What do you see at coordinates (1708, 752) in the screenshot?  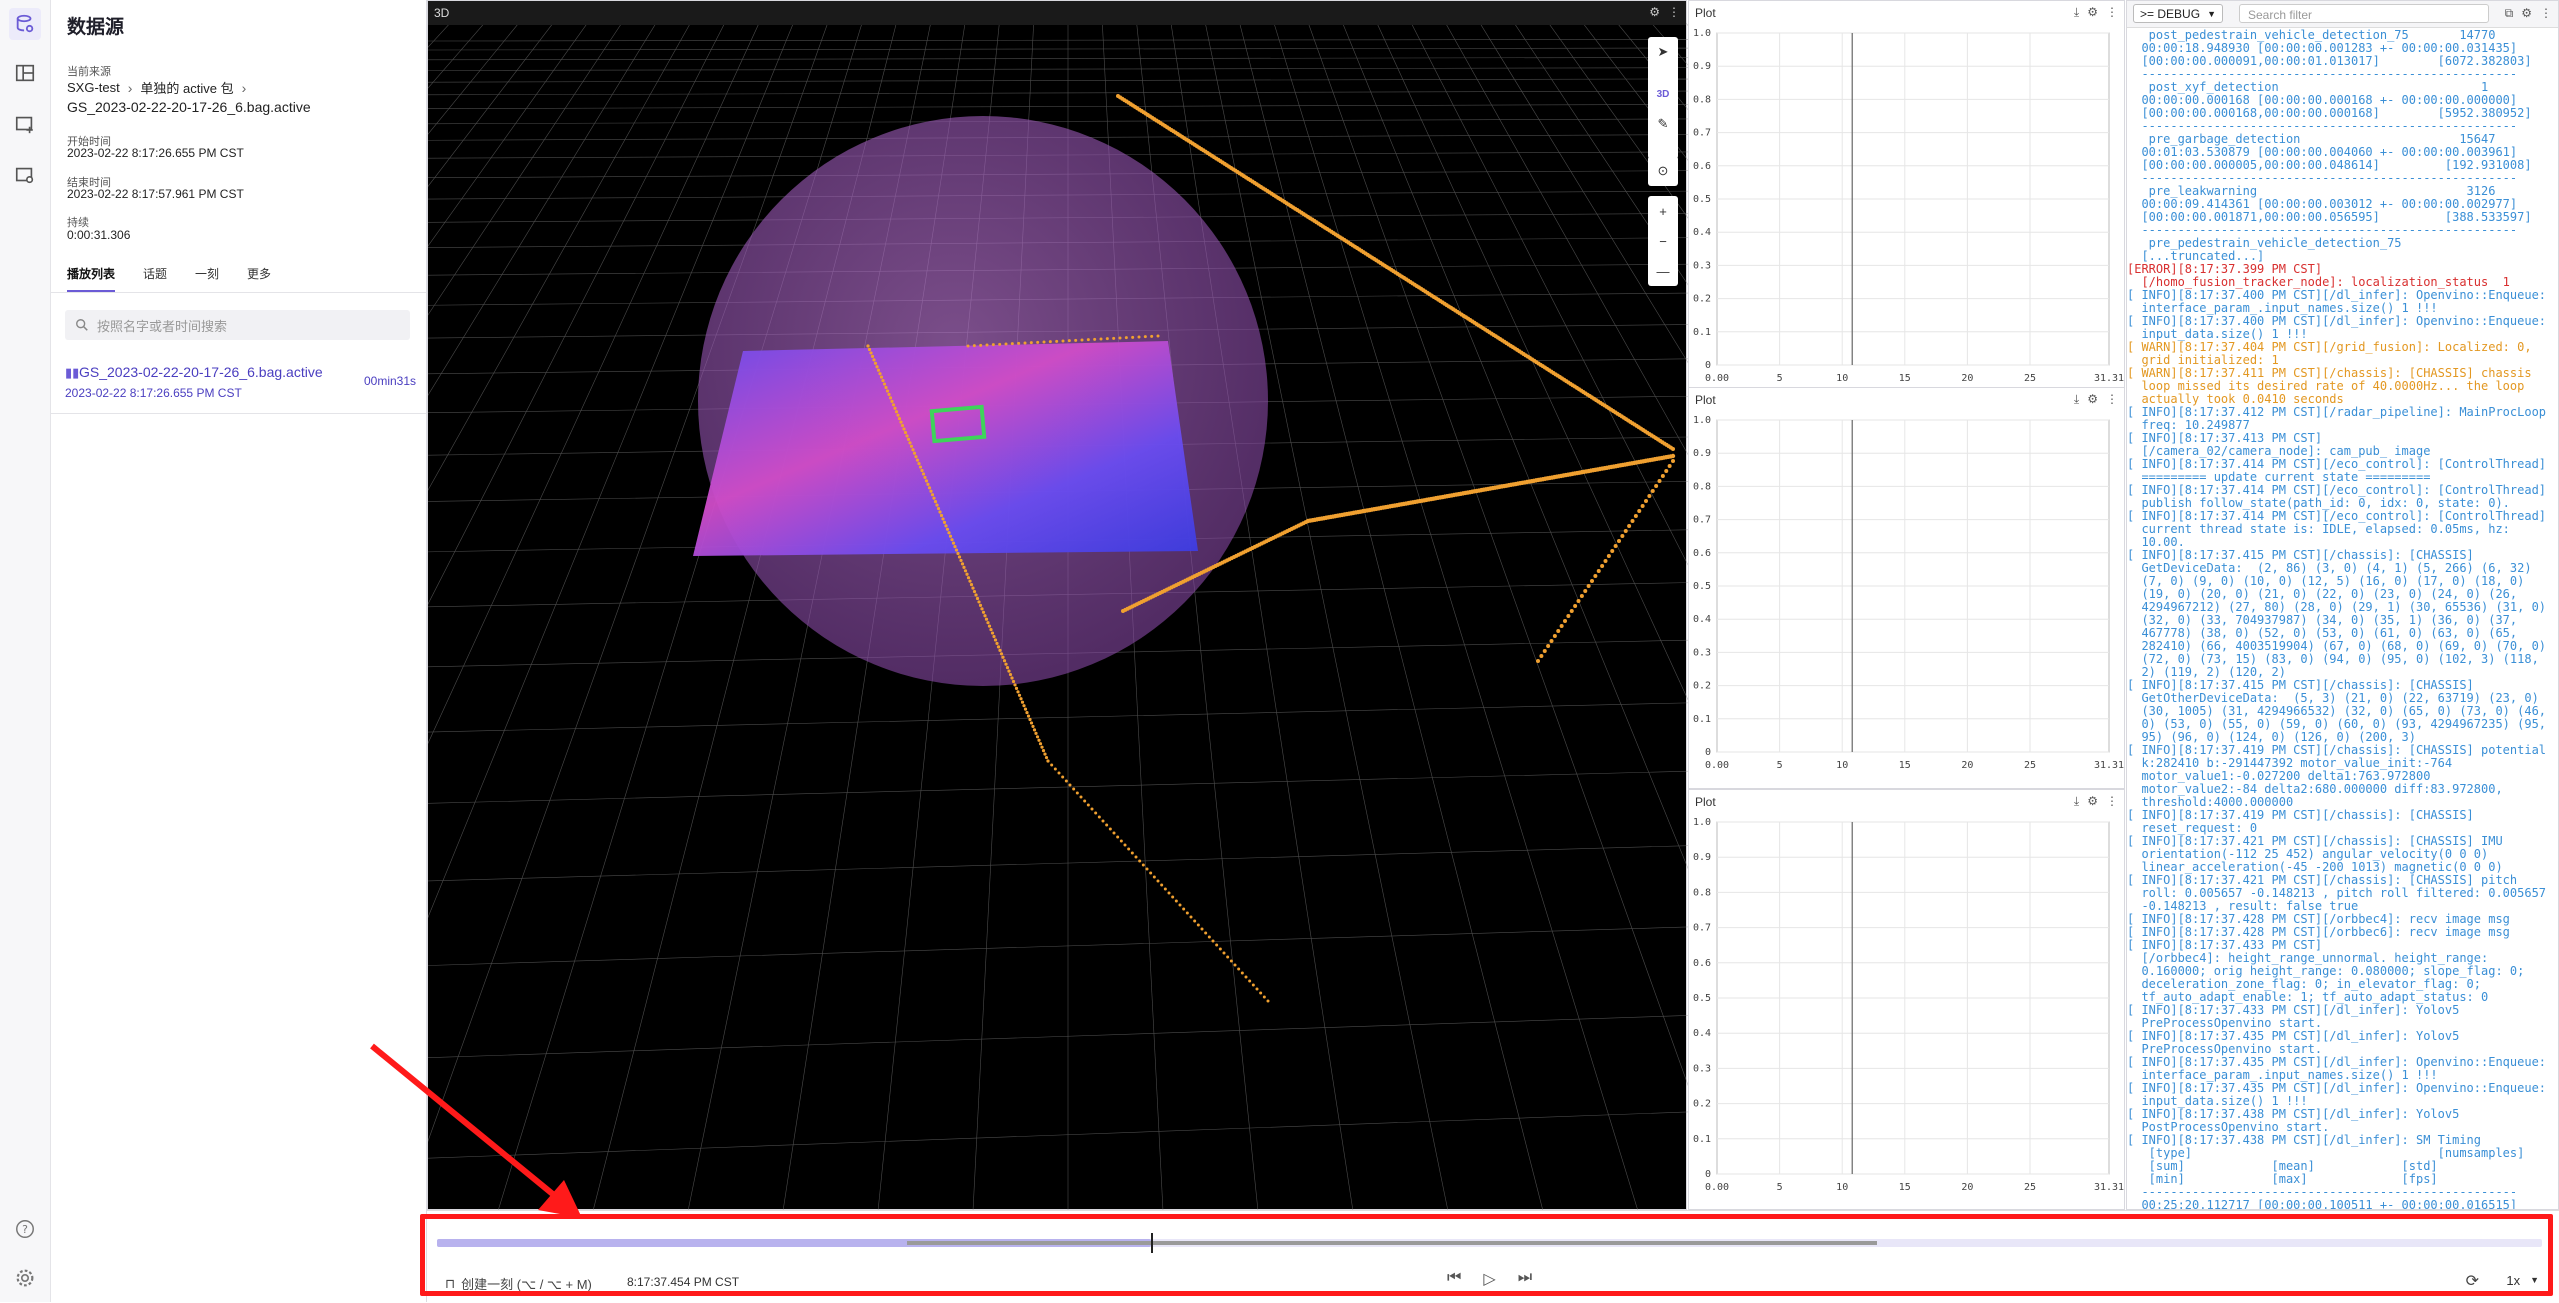 I see `y-tick-label: 0` at bounding box center [1708, 752].